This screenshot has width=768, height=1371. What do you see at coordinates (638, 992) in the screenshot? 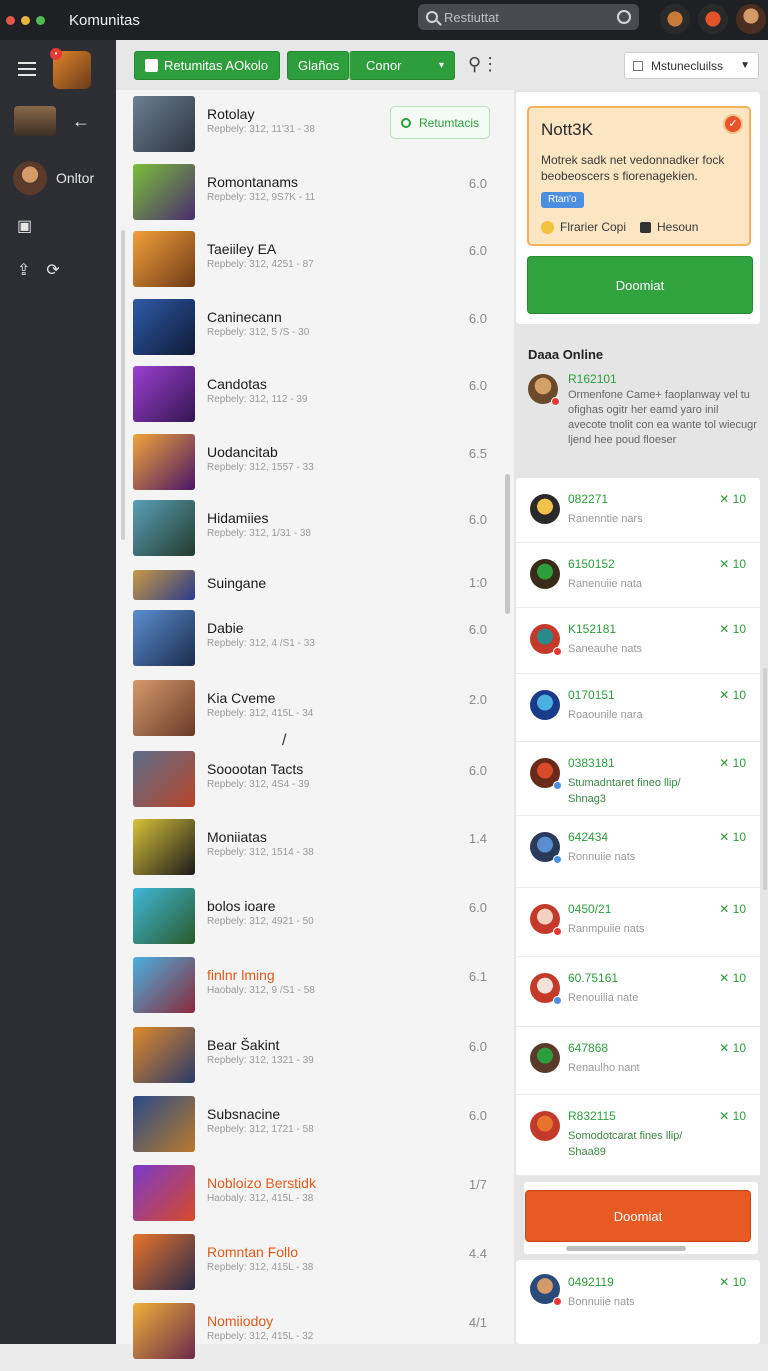
I see `friend-row: 60.75161 Renouilia nate ✕ 10` at bounding box center [638, 992].